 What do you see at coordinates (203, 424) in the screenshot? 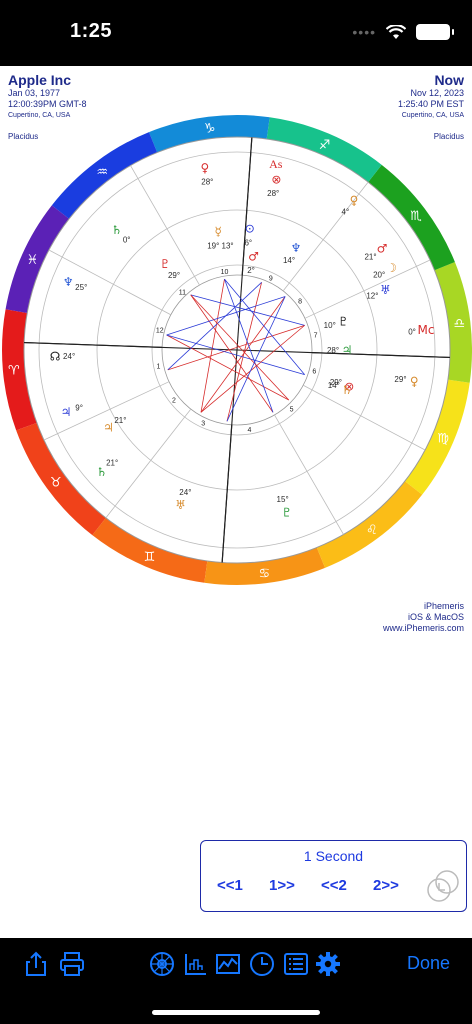
I see `house-number: 3` at bounding box center [203, 424].